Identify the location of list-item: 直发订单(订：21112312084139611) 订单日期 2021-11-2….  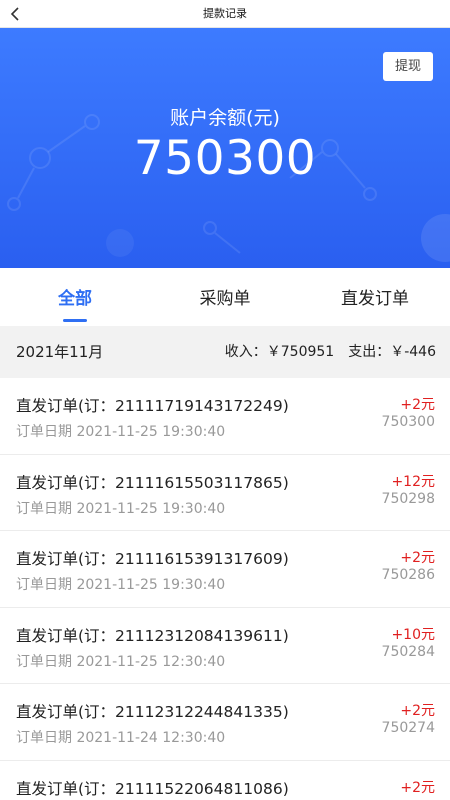
(225, 645).